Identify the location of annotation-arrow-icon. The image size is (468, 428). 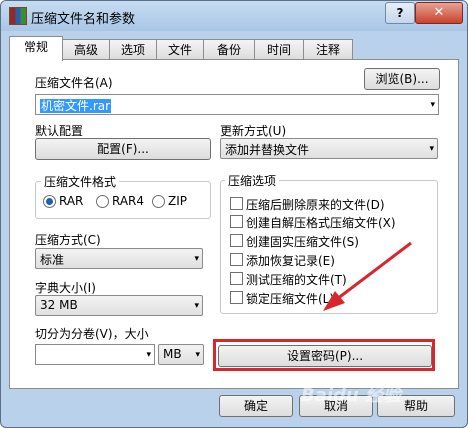
(367, 276).